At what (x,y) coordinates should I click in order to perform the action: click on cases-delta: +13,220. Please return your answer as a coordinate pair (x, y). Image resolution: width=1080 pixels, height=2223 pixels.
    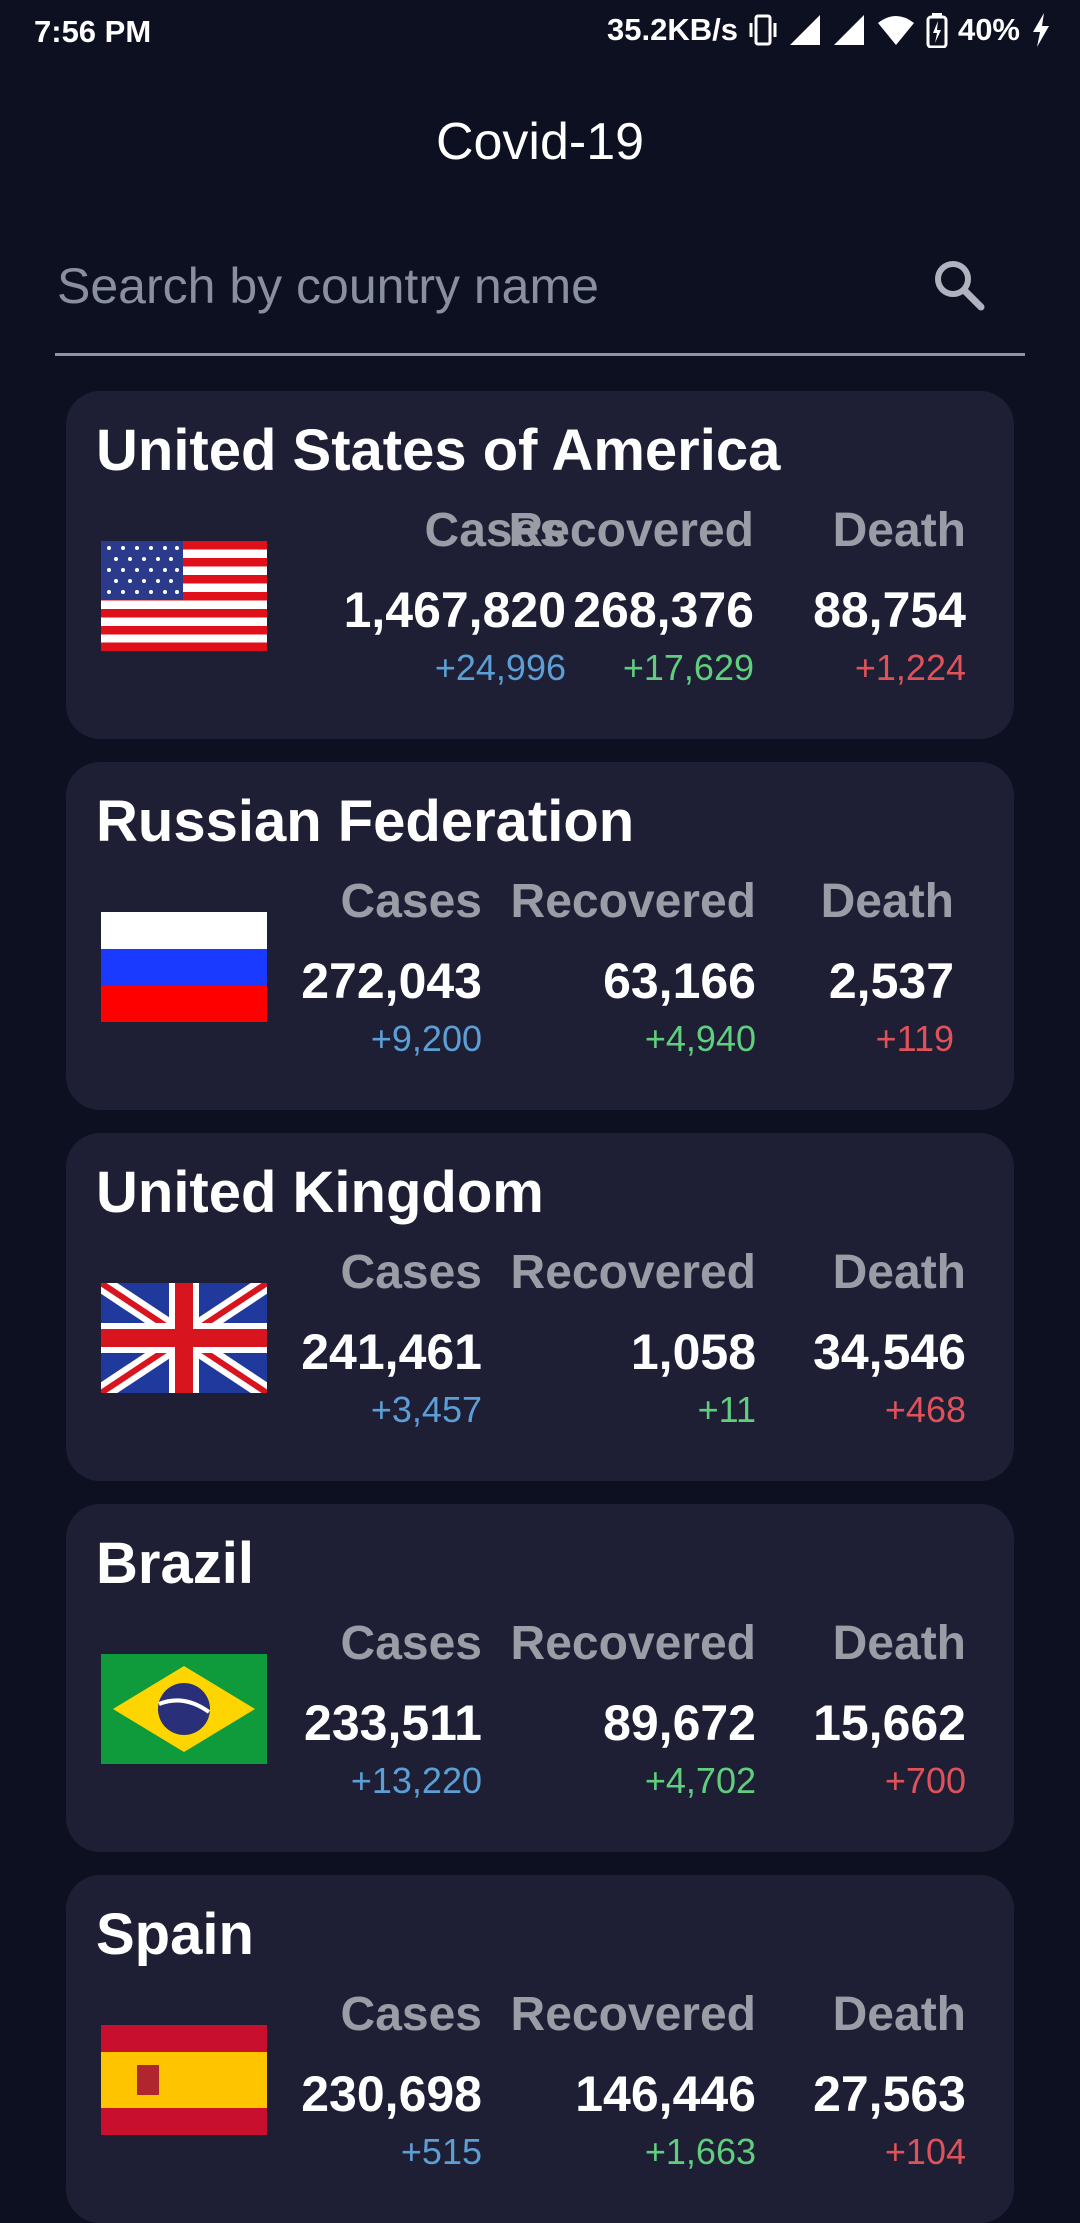
    Looking at the image, I should click on (416, 1780).